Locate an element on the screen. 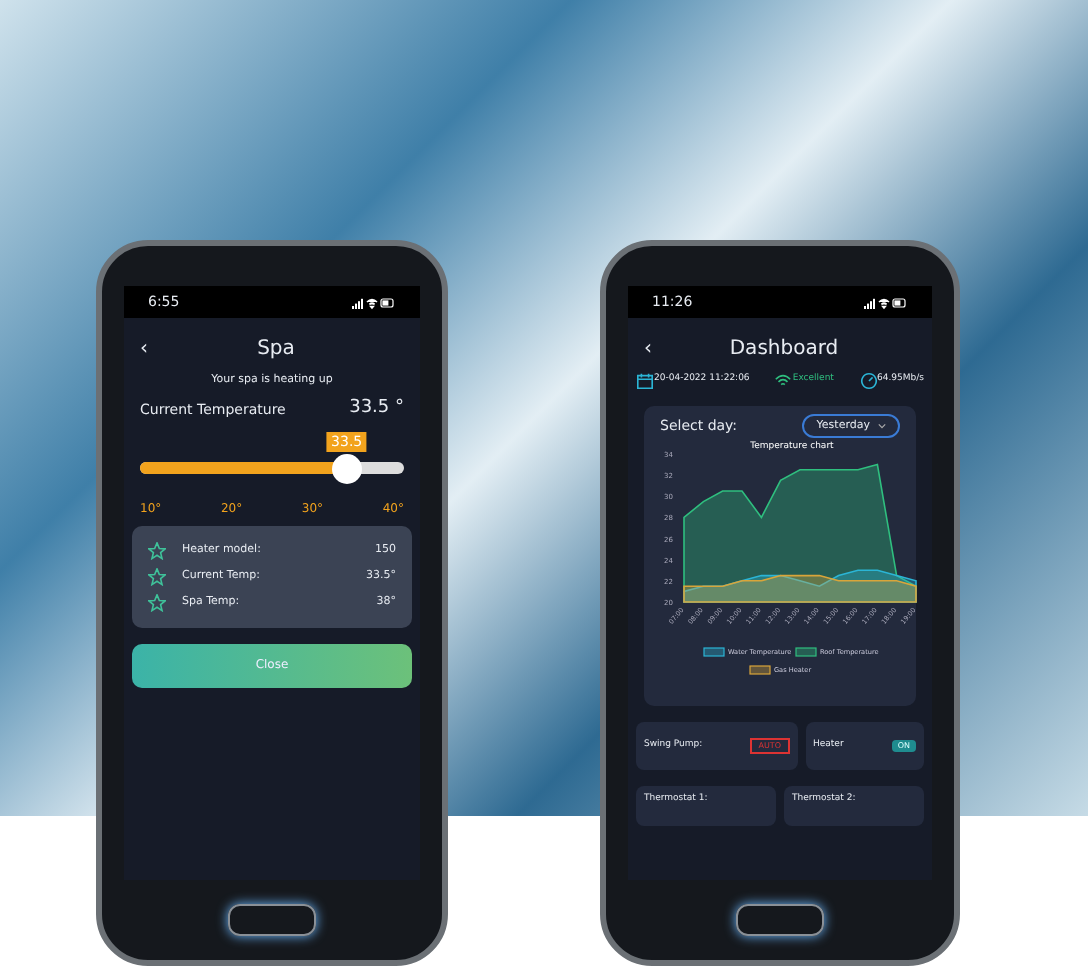 This screenshot has width=1088, height=972. screen-title: Spa is located at coordinates (276, 350).